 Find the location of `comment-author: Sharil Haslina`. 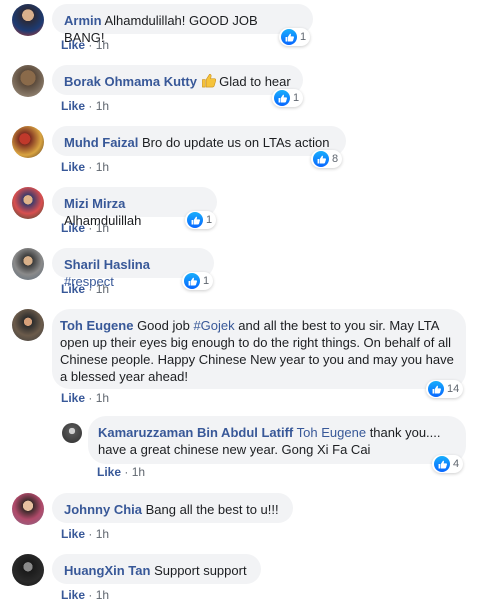

comment-author: Sharil Haslina is located at coordinates (107, 264).